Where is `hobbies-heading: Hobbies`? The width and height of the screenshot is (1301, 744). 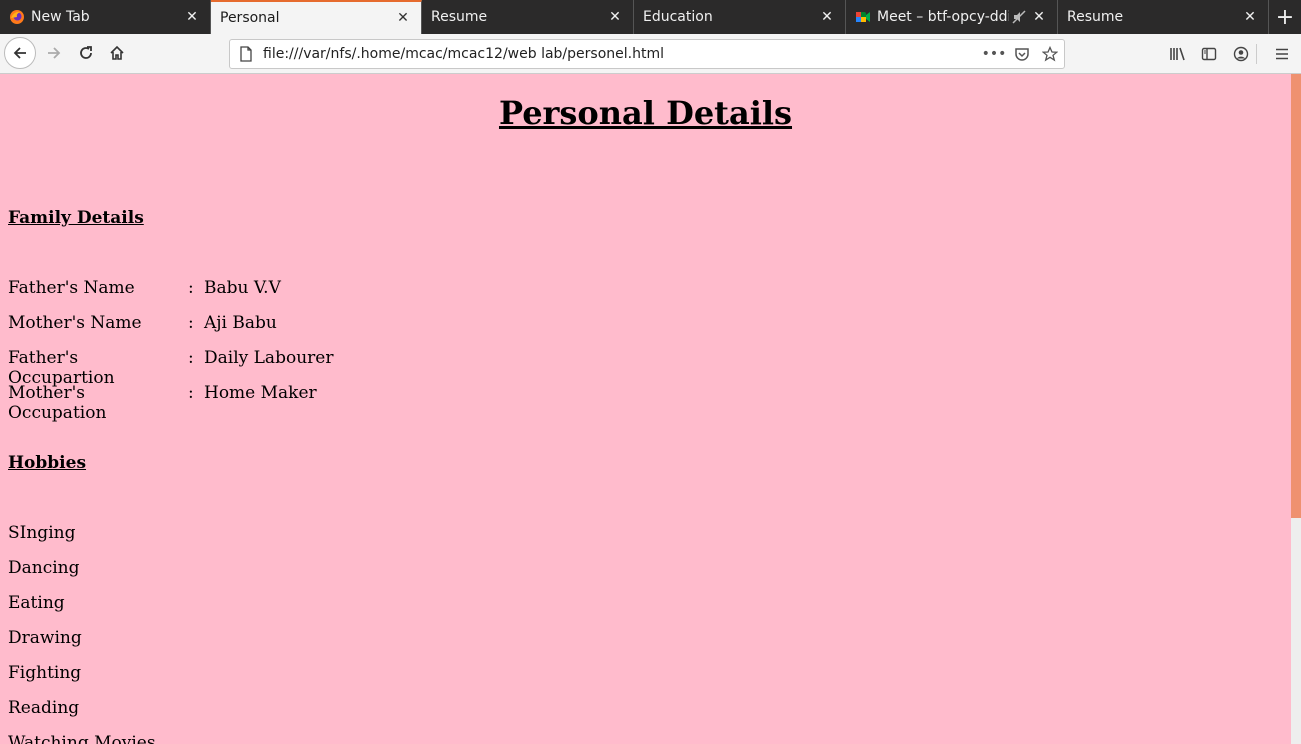 hobbies-heading: Hobbies is located at coordinates (47, 463).